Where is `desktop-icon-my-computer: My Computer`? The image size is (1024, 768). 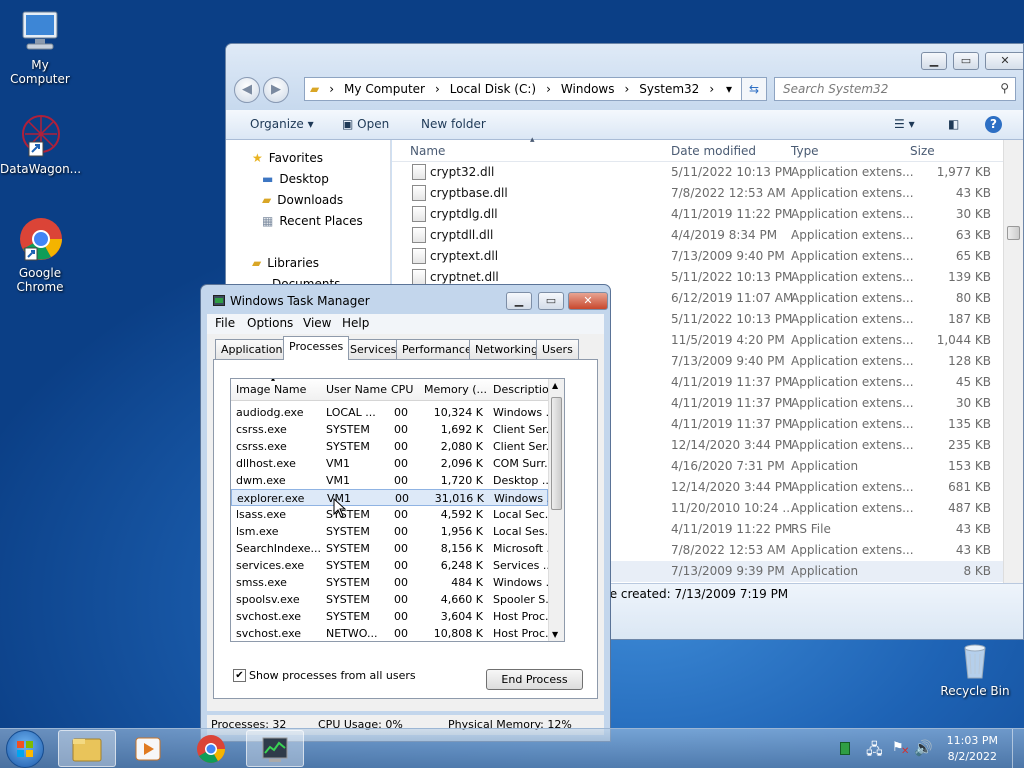 desktop-icon-my-computer: My Computer is located at coordinates (40, 48).